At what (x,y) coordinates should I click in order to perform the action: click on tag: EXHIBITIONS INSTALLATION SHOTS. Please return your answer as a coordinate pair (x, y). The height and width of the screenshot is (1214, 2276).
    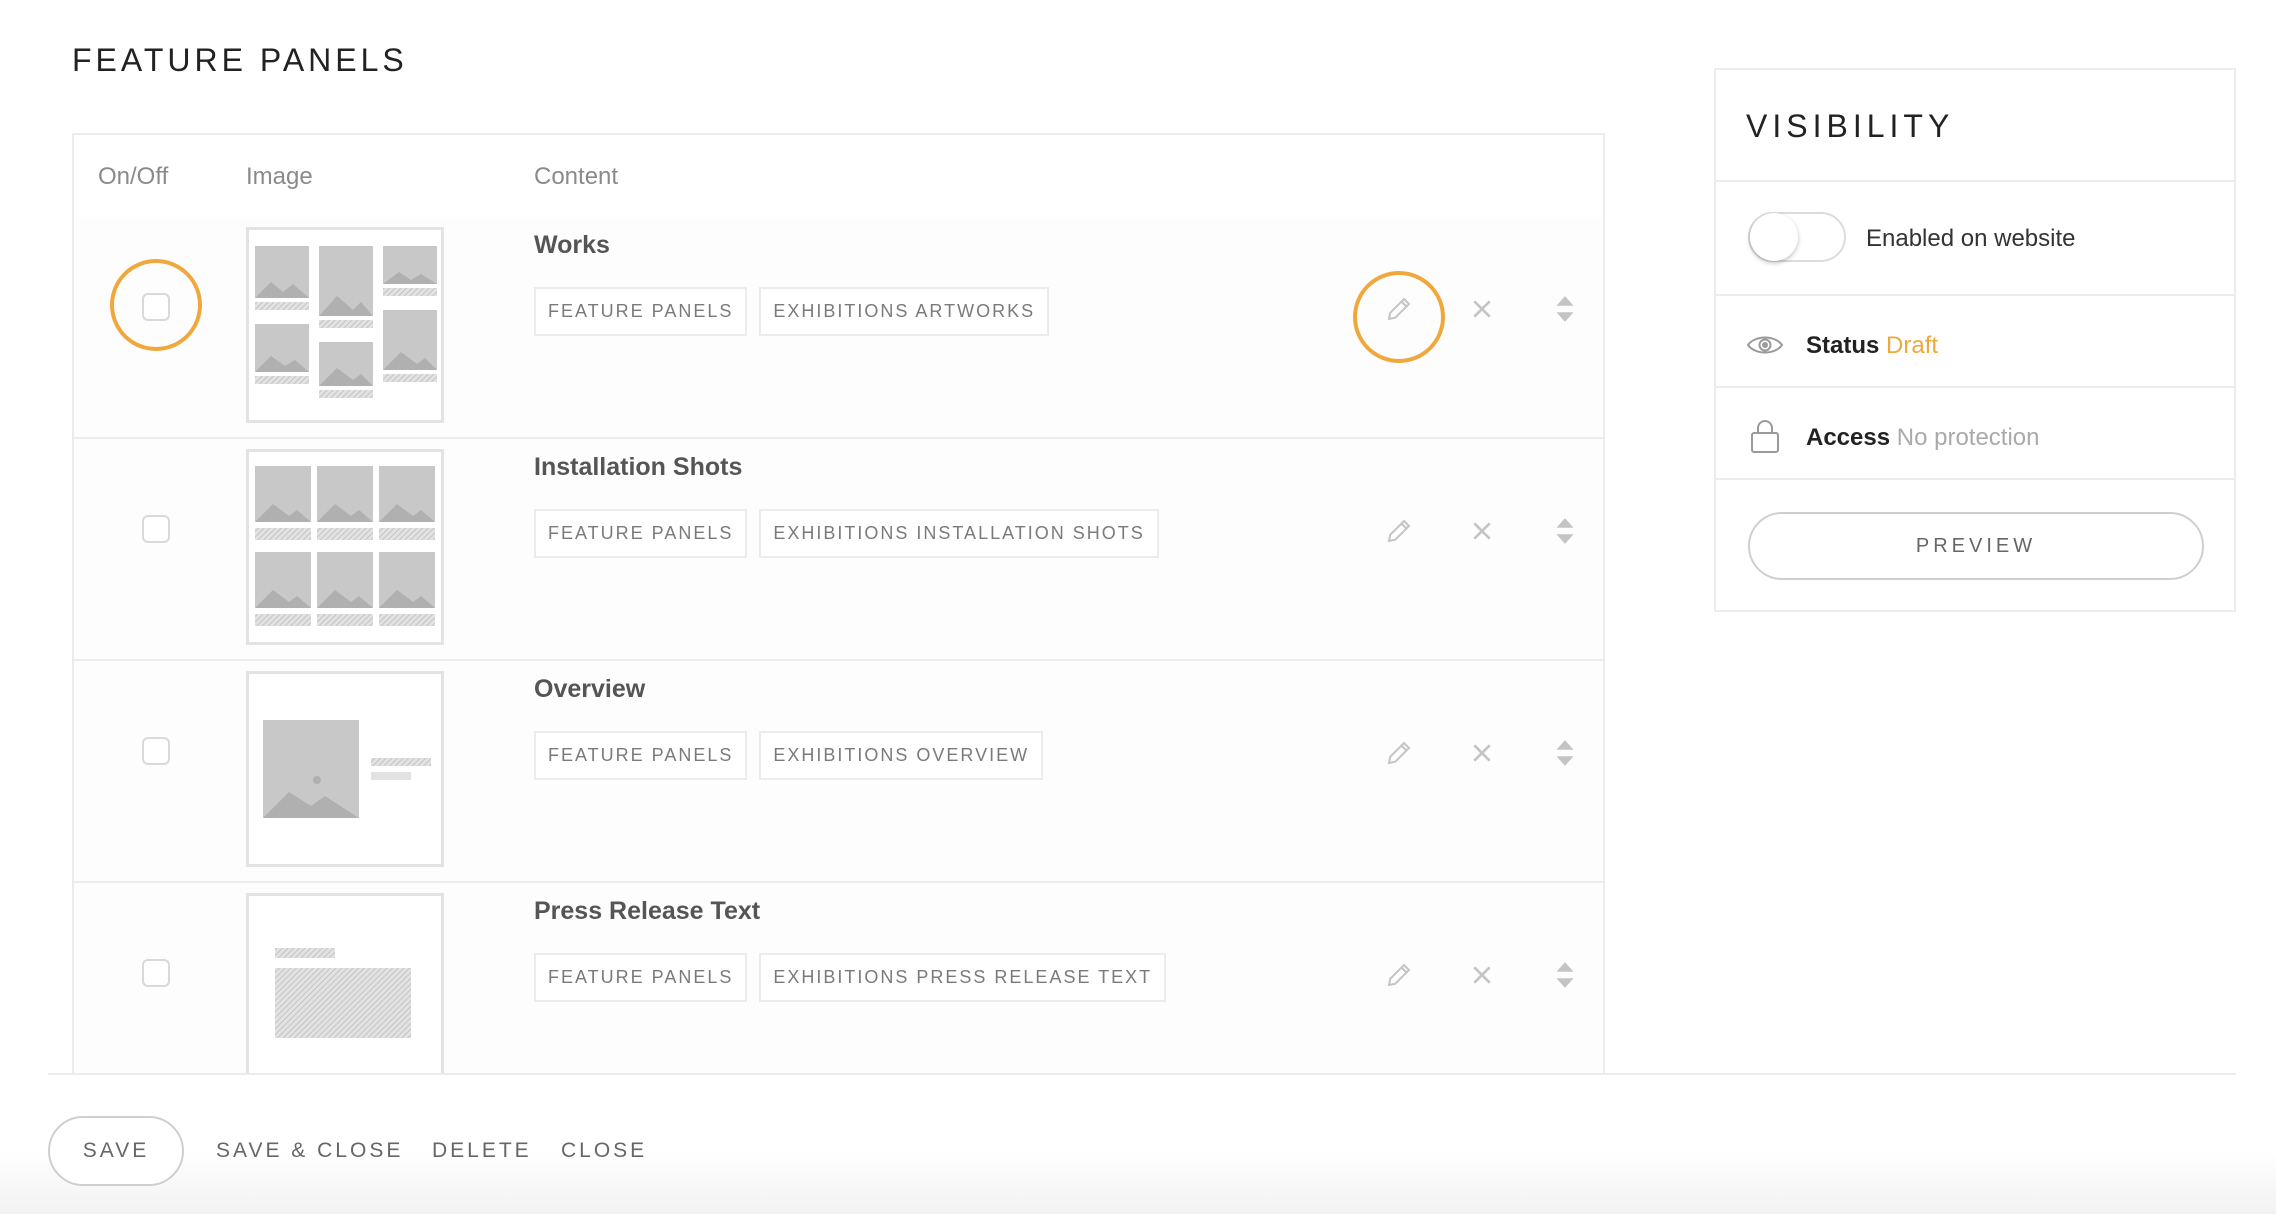
    Looking at the image, I should click on (959, 533).